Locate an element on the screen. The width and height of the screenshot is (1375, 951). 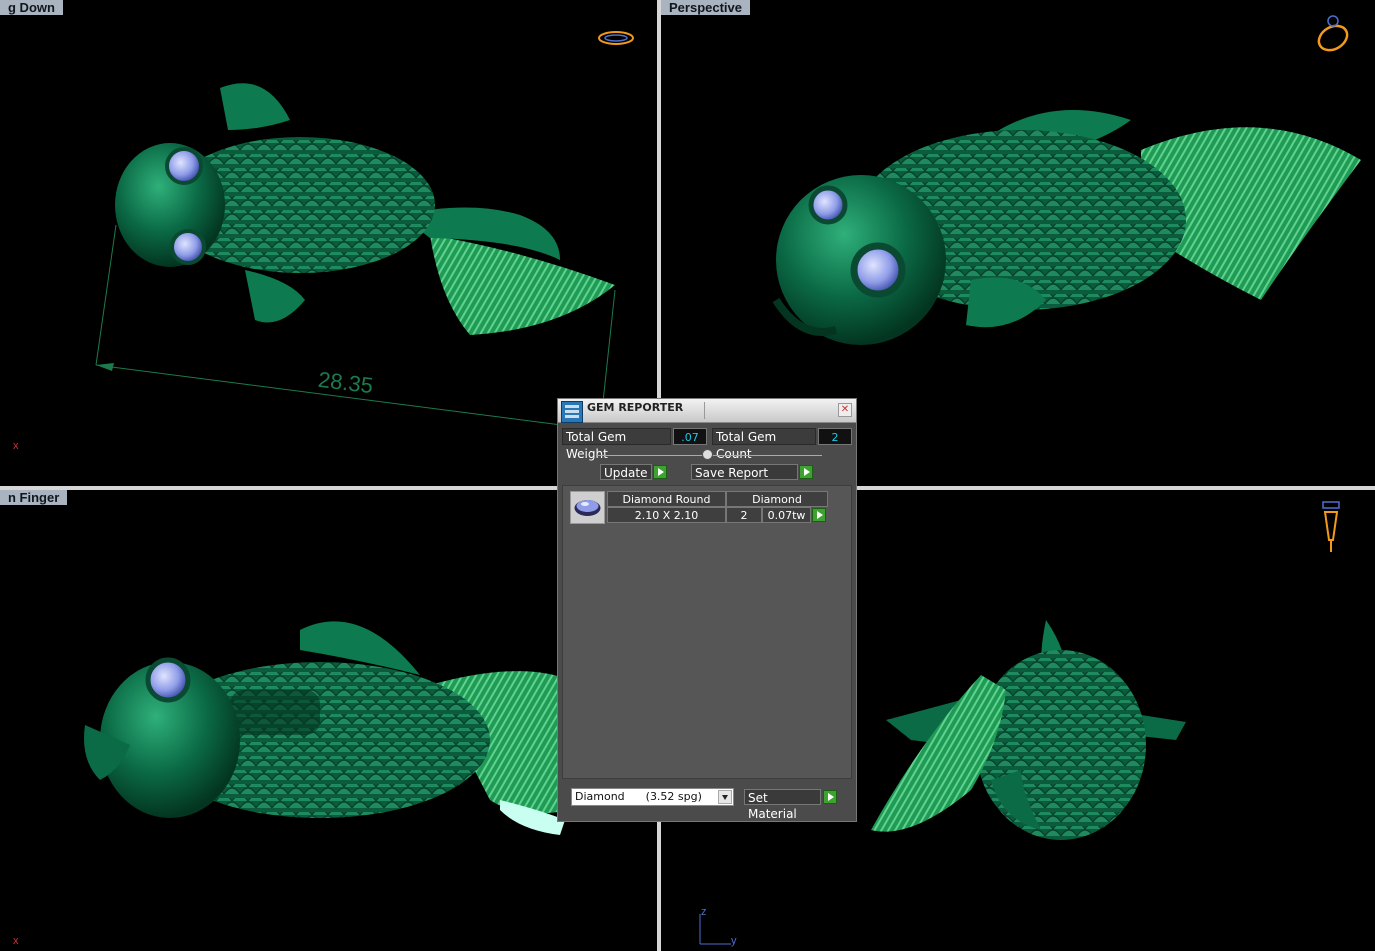
total-gem-count-value: 2 is located at coordinates (835, 436).